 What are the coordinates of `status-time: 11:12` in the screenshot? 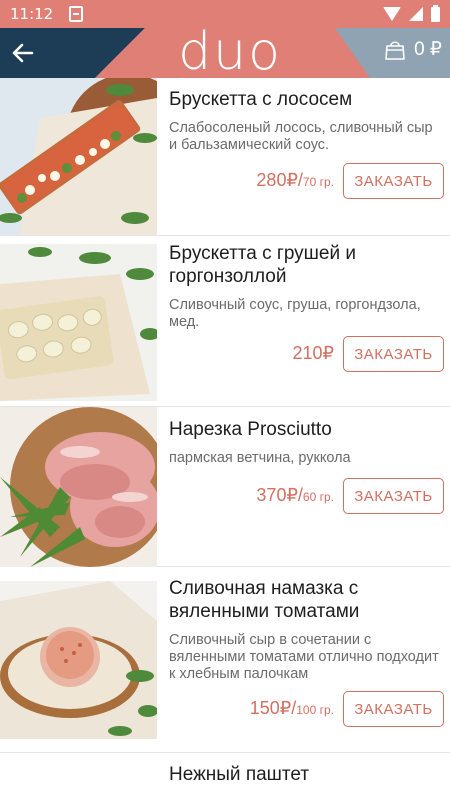 It's located at (32, 14).